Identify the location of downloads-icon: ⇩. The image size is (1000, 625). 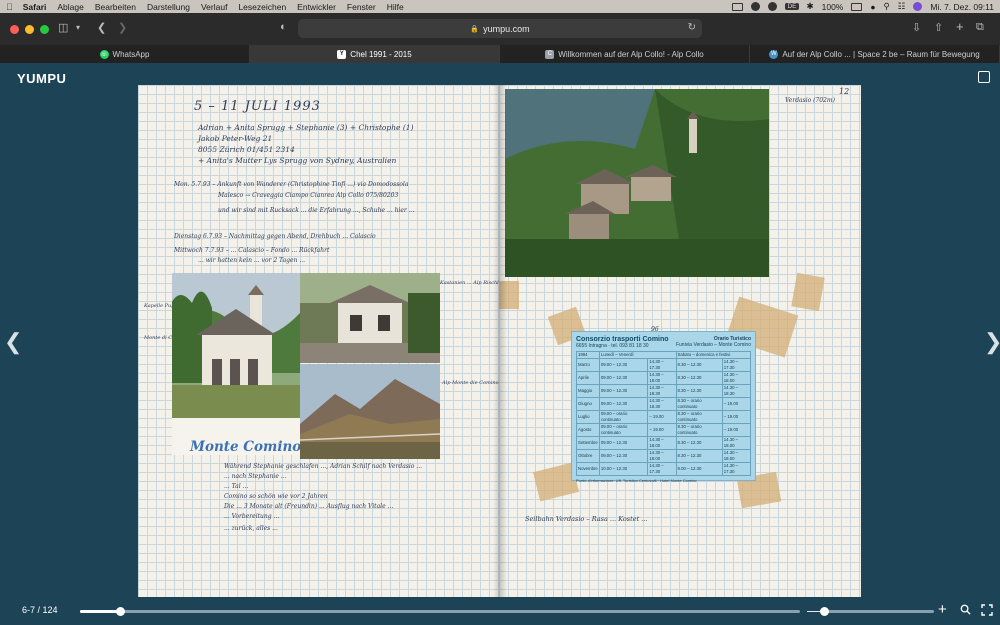
(916, 27).